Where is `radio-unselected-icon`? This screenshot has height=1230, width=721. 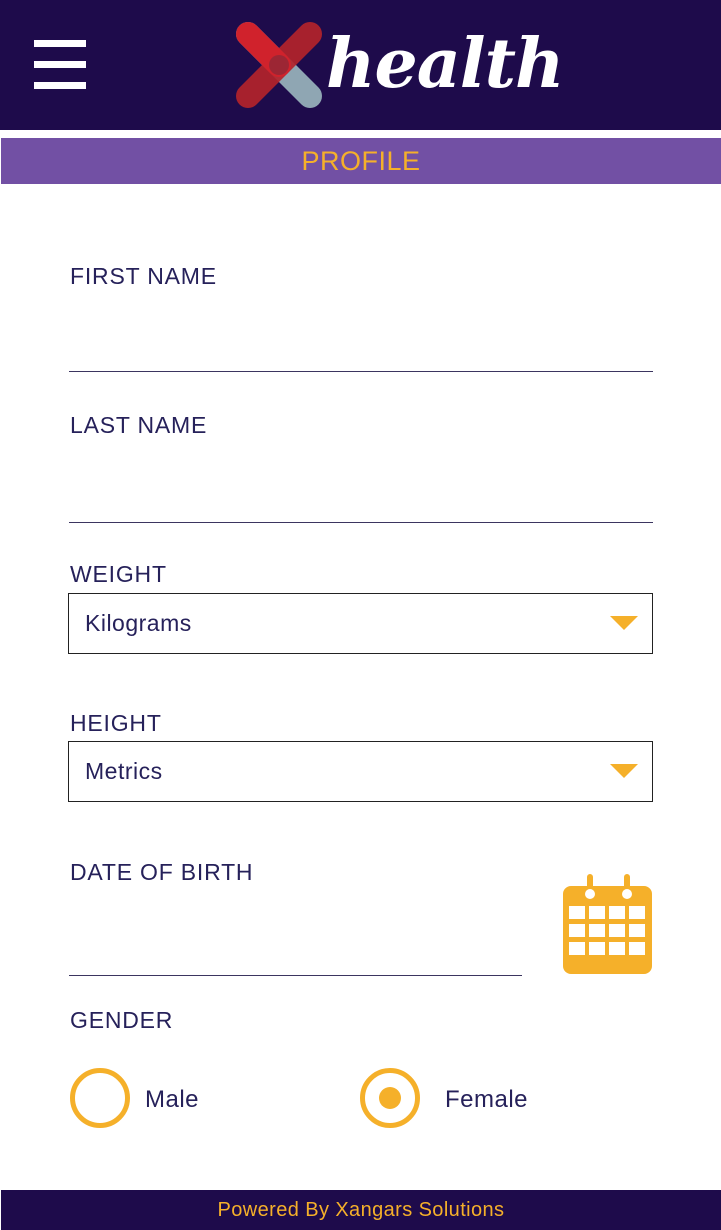 radio-unselected-icon is located at coordinates (100, 1098).